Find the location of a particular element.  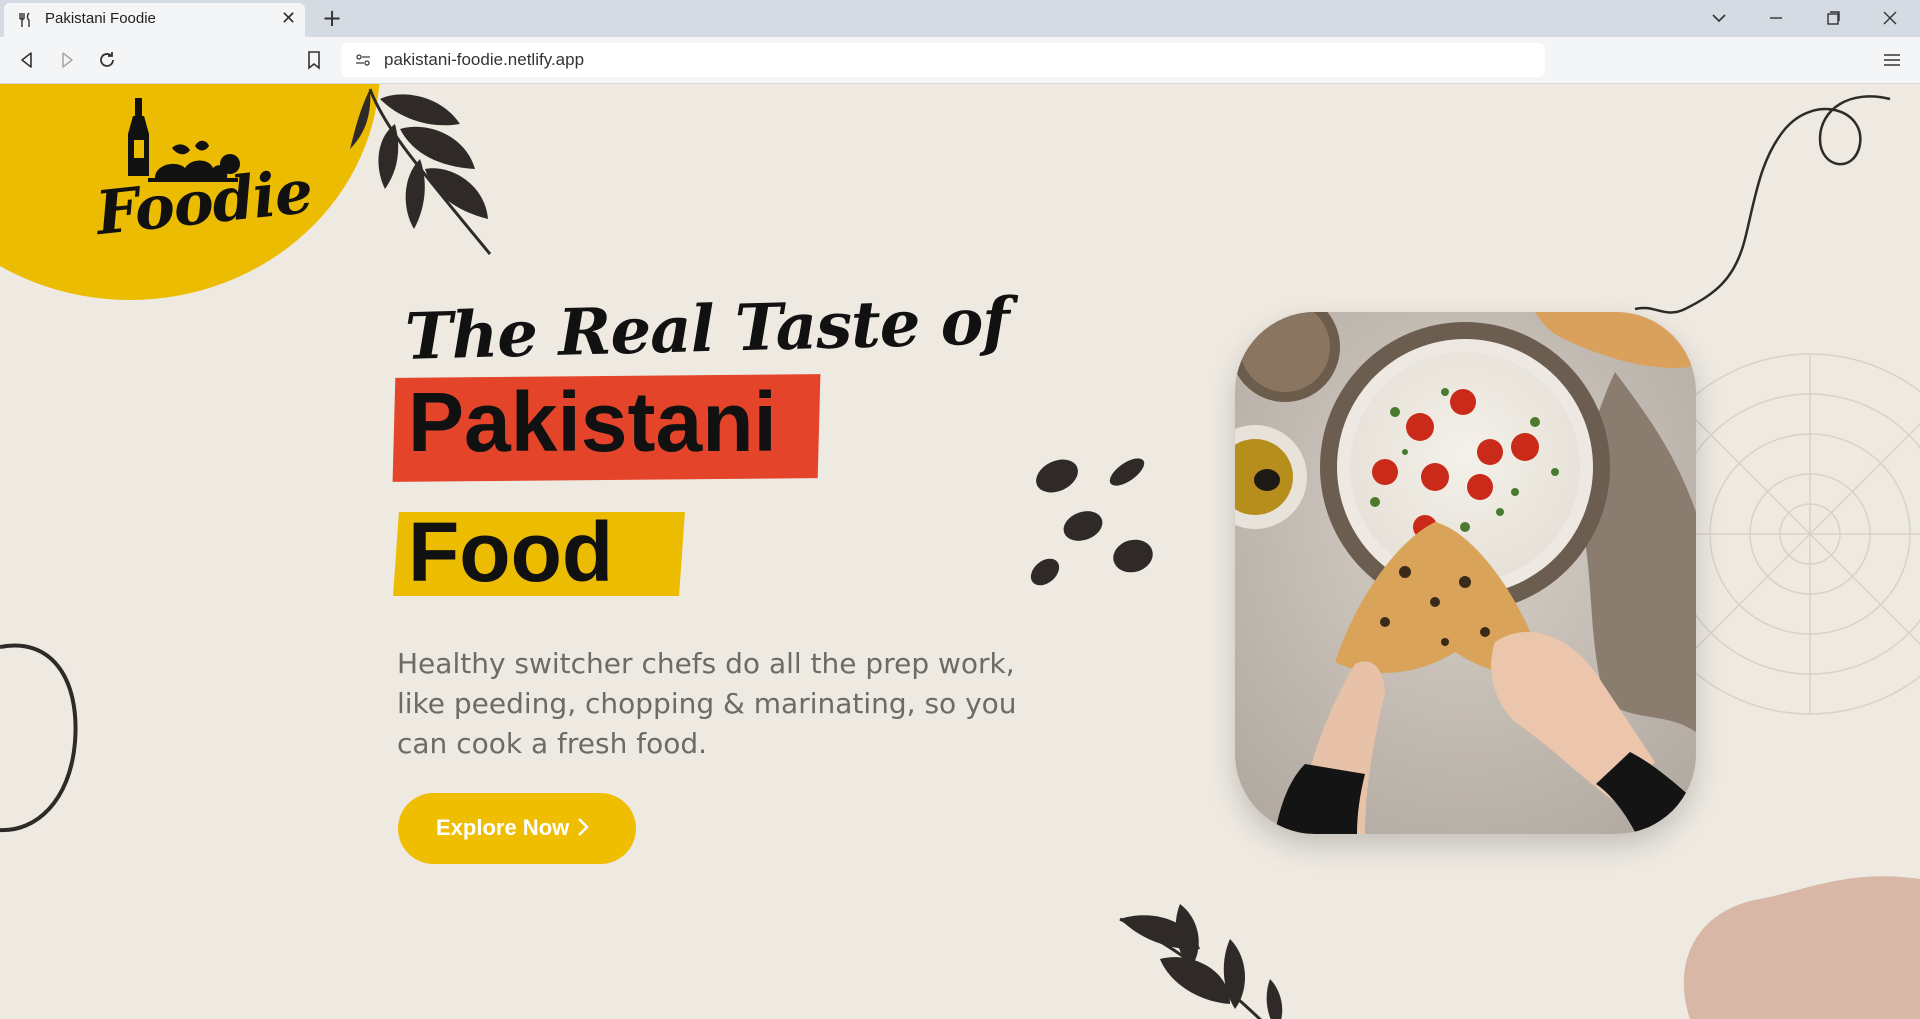

reload-icon is located at coordinates (107, 60).